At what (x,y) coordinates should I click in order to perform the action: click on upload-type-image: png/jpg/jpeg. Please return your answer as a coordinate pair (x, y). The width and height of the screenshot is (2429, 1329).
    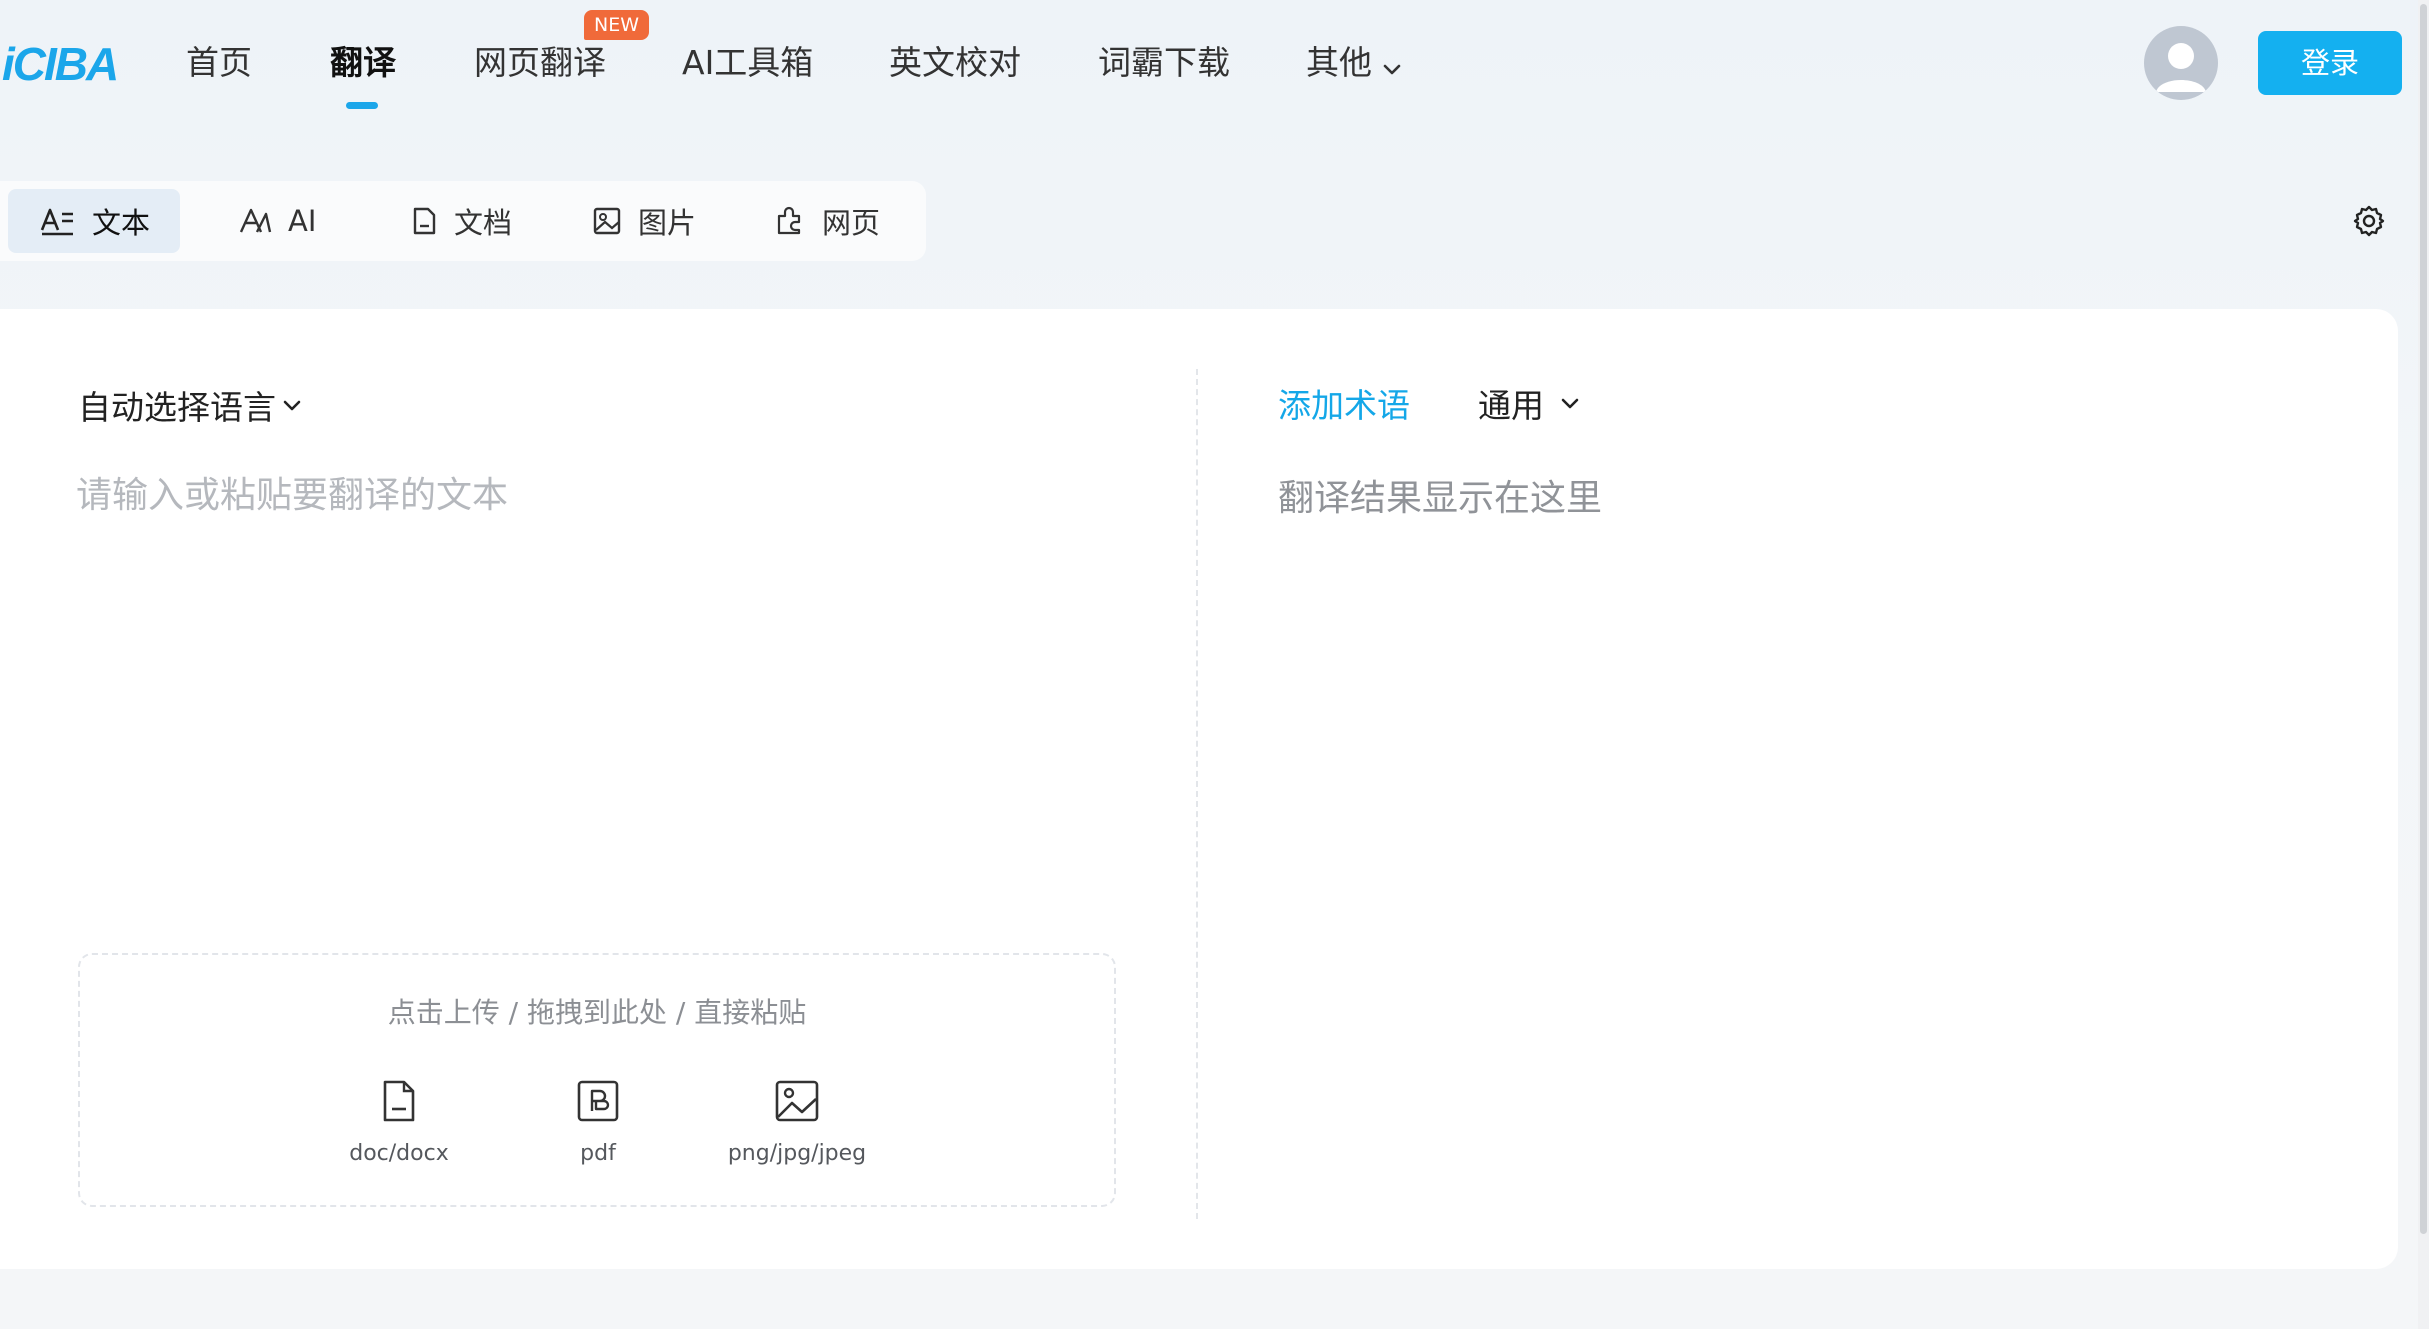
    Looking at the image, I should click on (797, 1122).